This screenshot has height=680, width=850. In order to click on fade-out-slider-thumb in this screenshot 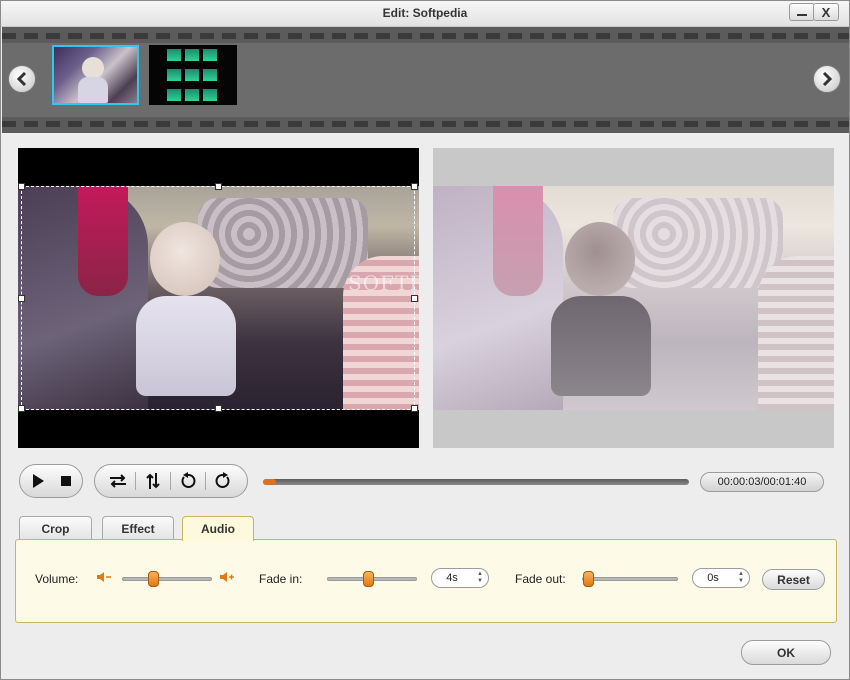, I will do `click(588, 579)`.